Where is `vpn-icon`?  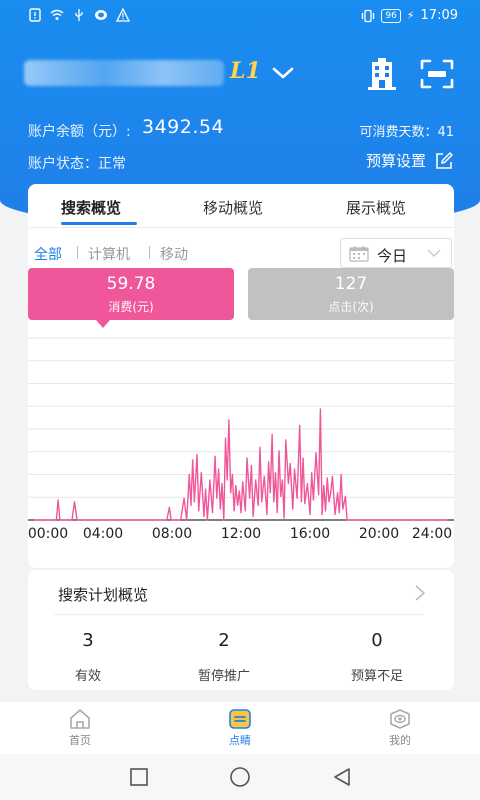 vpn-icon is located at coordinates (101, 15).